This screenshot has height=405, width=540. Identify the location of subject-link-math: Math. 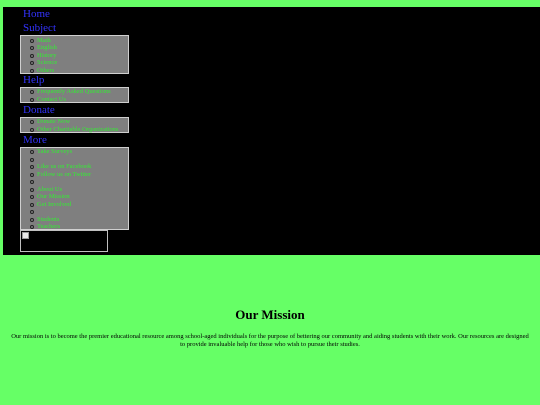
(74, 41).